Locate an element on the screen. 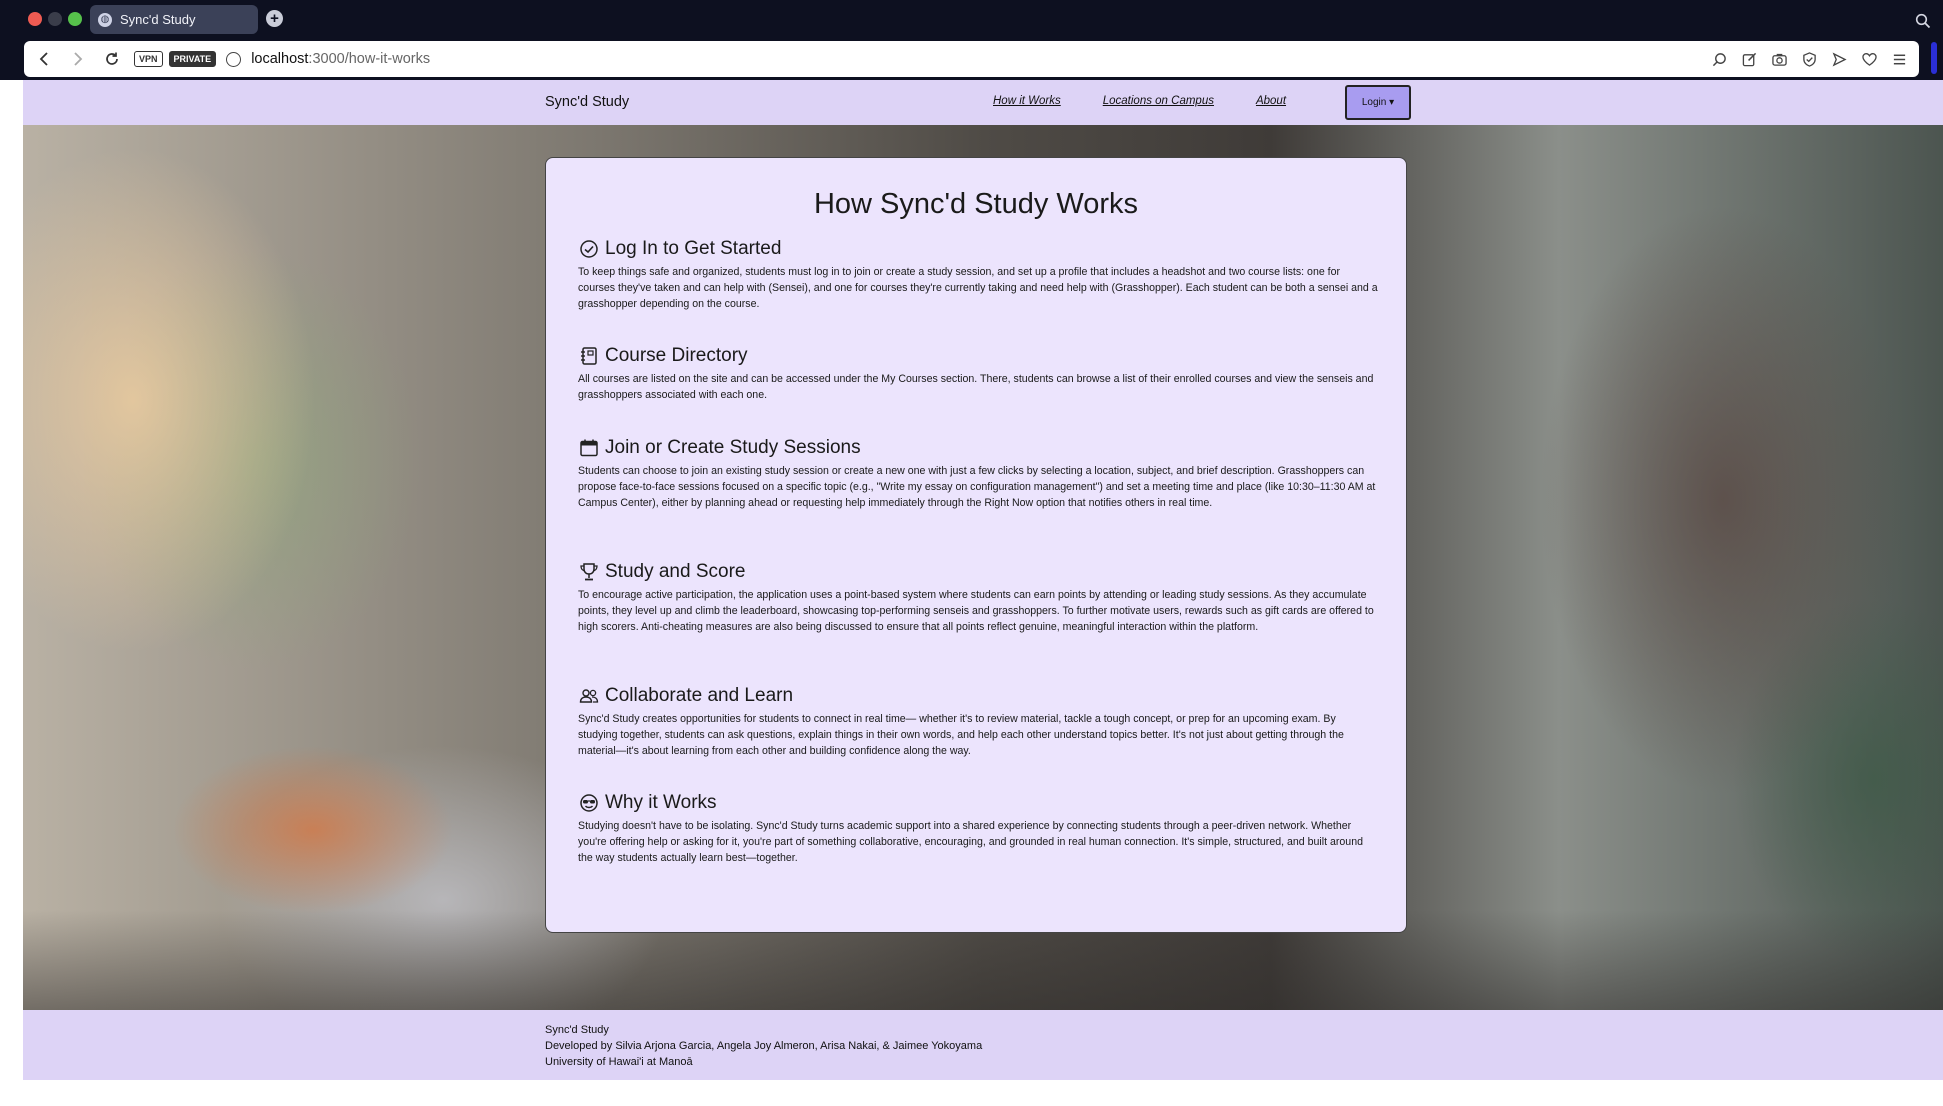  minimize-window-button is located at coordinates (55, 19).